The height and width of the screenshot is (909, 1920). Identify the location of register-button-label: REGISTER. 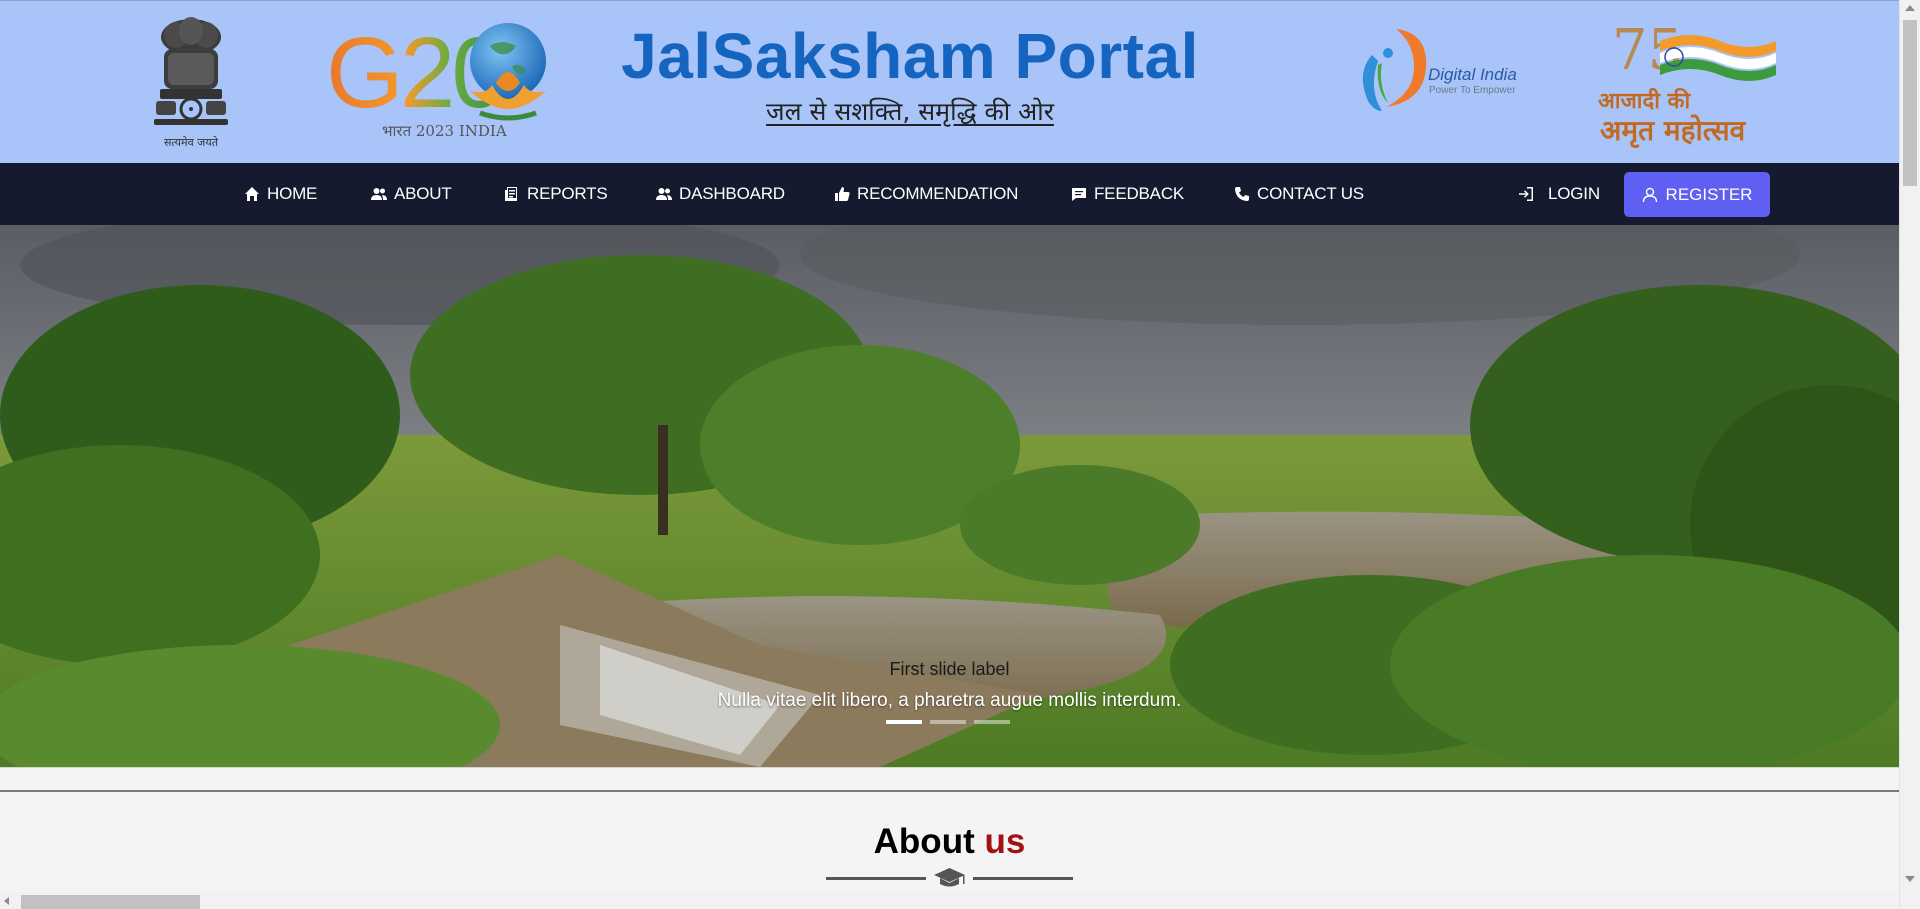
(1709, 194).